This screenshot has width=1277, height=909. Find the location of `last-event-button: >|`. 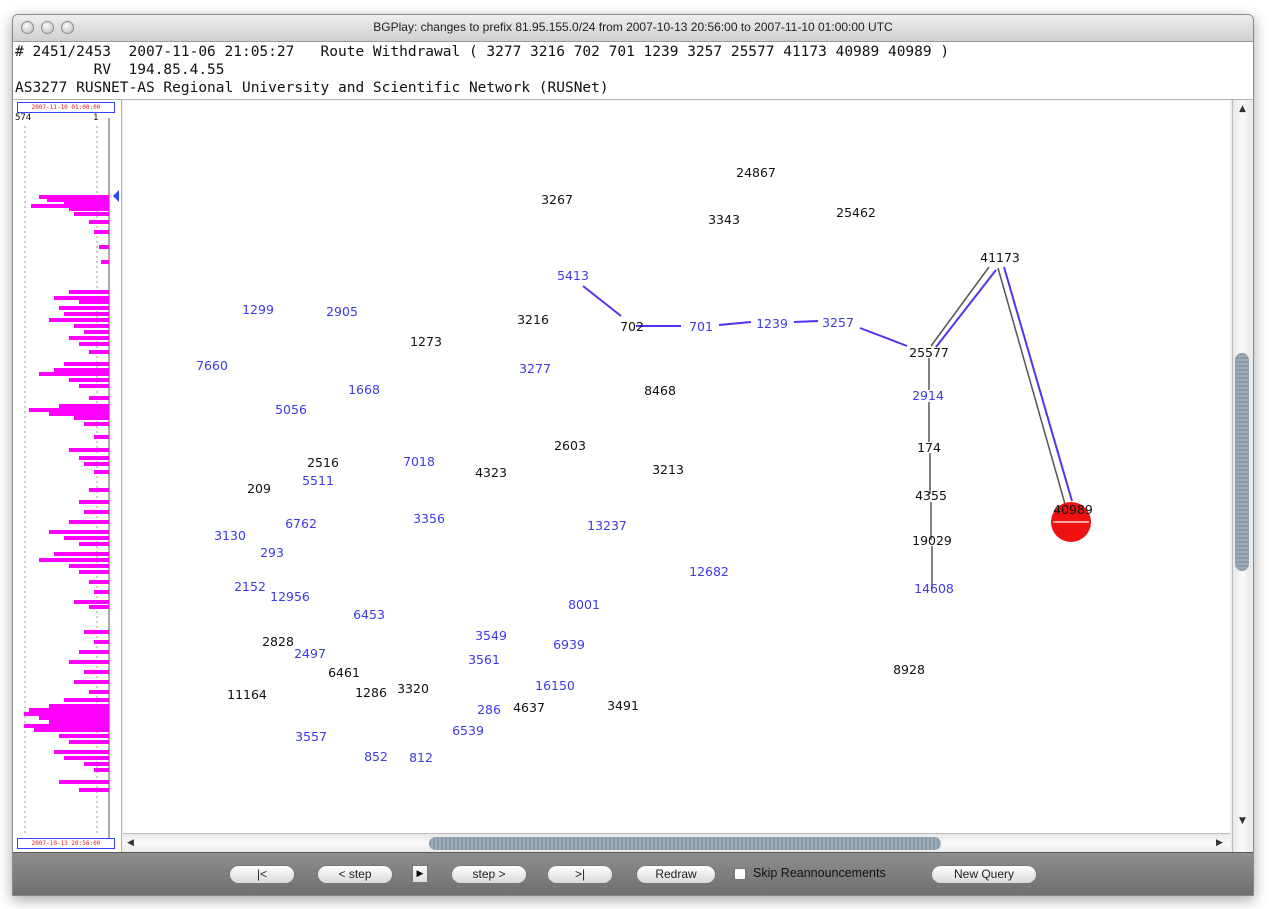

last-event-button: >| is located at coordinates (580, 874).